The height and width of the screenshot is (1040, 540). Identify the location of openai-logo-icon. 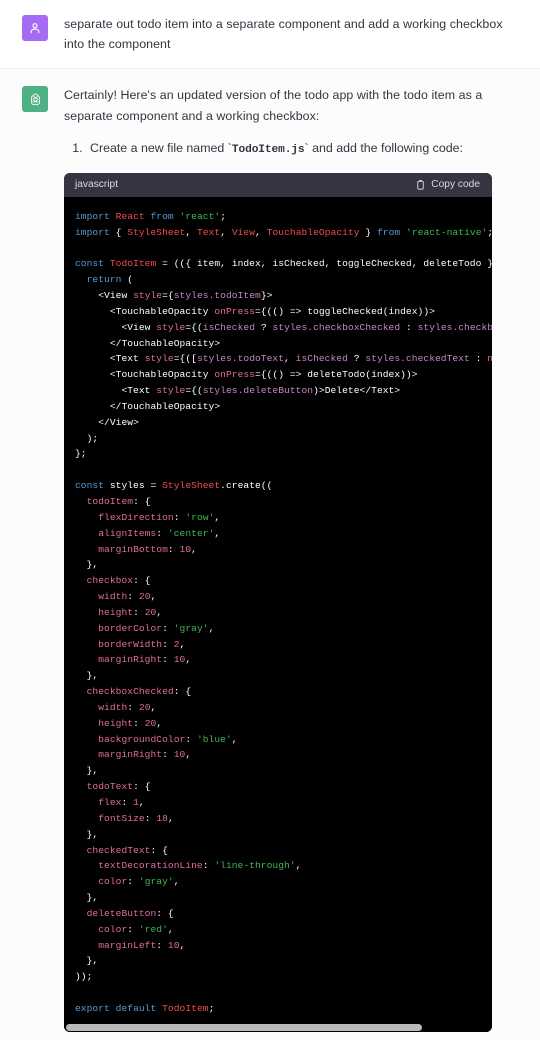
(35, 99).